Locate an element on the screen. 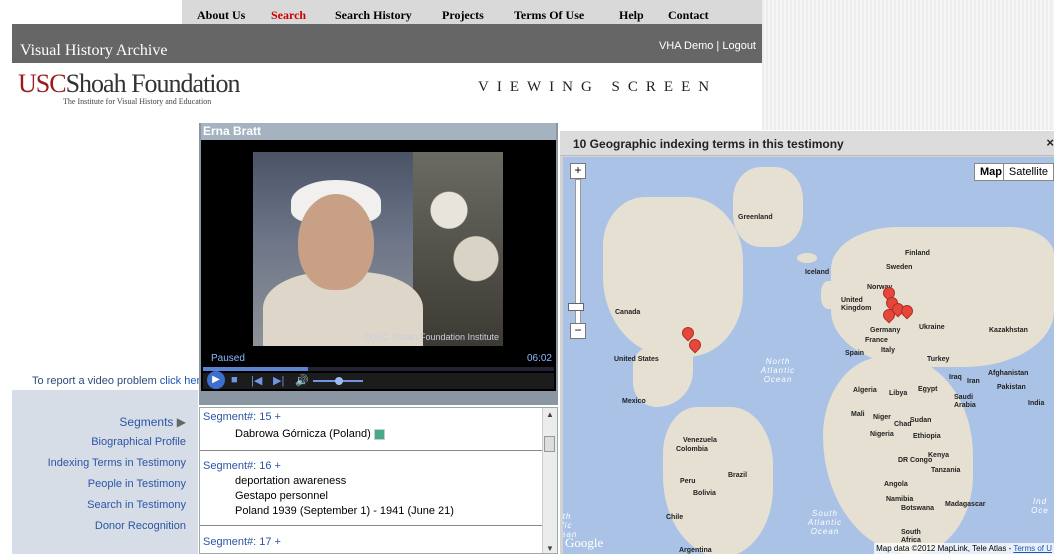 Image resolution: width=1054 pixels, height=554 pixels. map-label: Iraq is located at coordinates (955, 377).